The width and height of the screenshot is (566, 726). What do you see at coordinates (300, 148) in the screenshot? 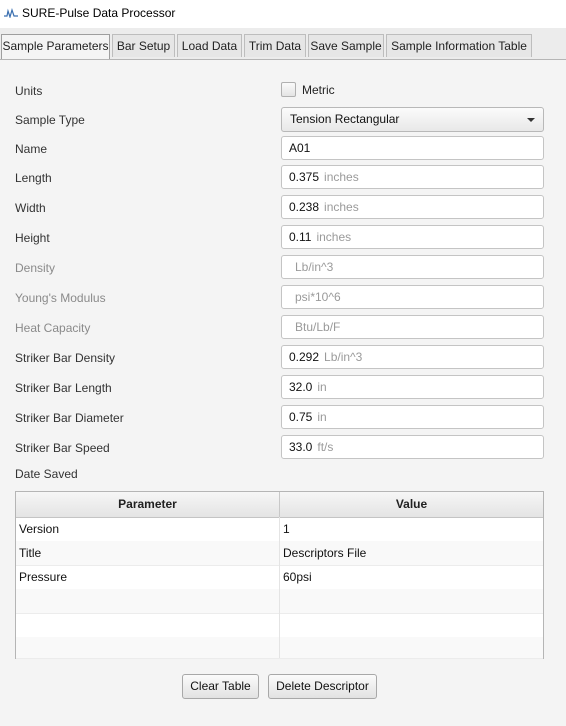
I see `name-value: A01` at bounding box center [300, 148].